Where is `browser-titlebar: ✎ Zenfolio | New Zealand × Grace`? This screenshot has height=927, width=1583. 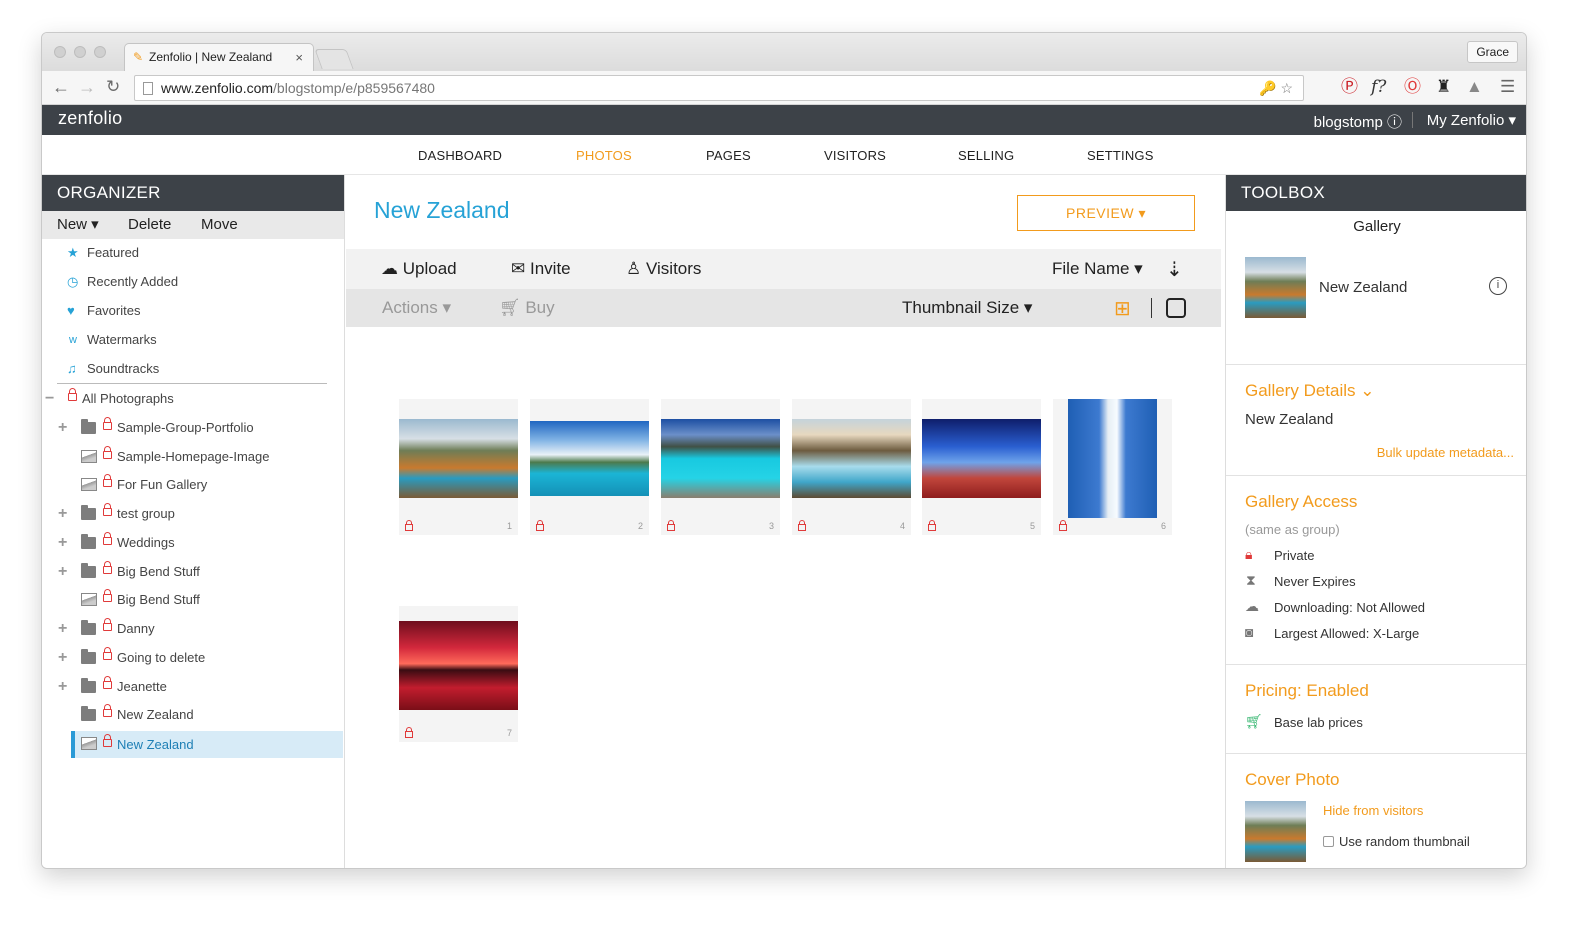
browser-titlebar: ✎ Zenfolio | New Zealand × Grace is located at coordinates (784, 52).